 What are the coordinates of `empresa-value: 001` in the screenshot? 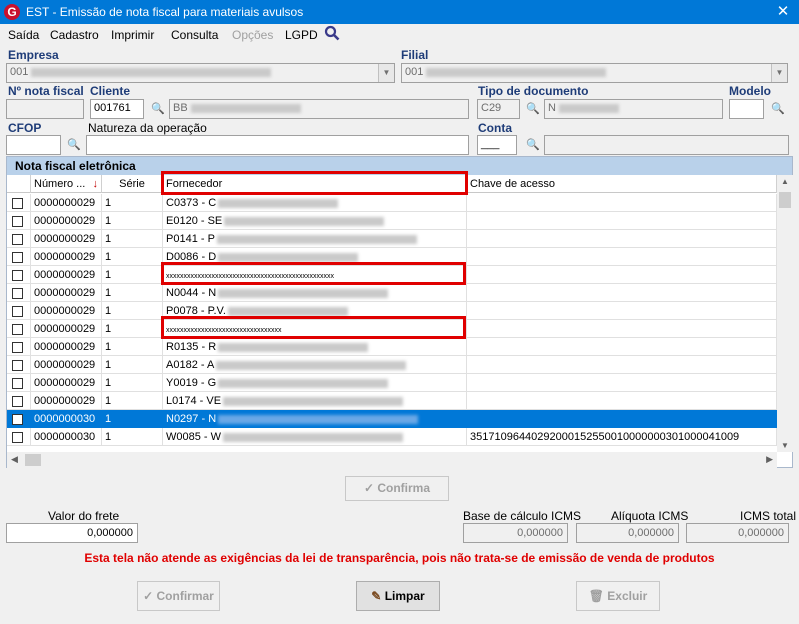 It's located at (19, 72).